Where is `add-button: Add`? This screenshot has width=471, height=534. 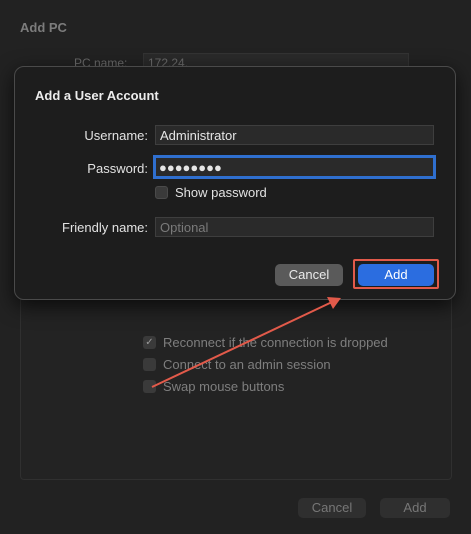
add-button: Add is located at coordinates (396, 275).